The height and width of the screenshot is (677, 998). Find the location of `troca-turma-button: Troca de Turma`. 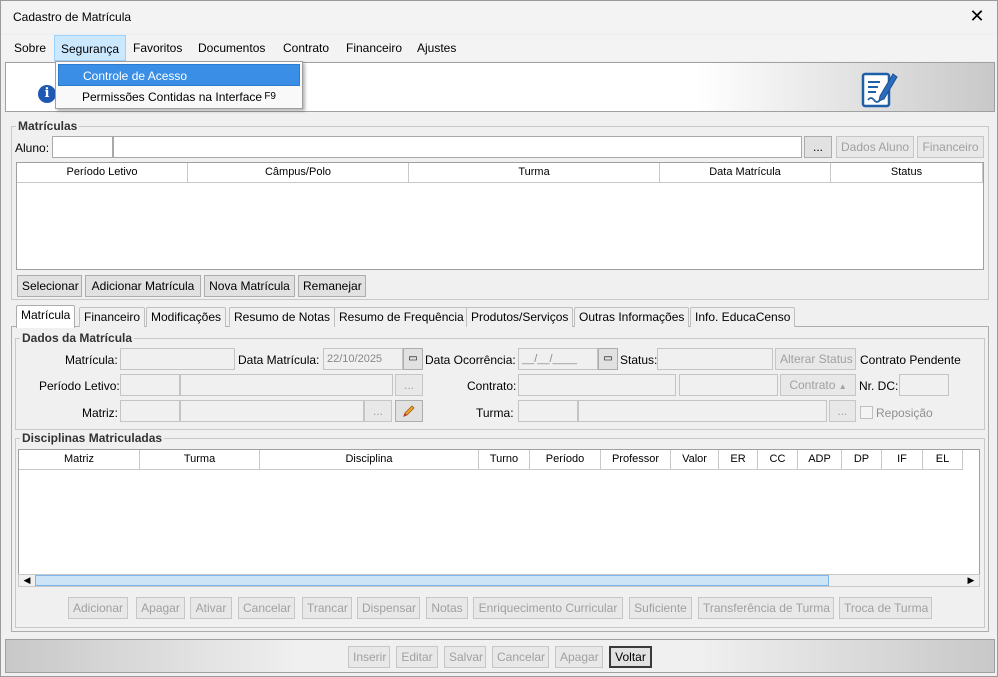

troca-turma-button: Troca de Turma is located at coordinates (885, 608).